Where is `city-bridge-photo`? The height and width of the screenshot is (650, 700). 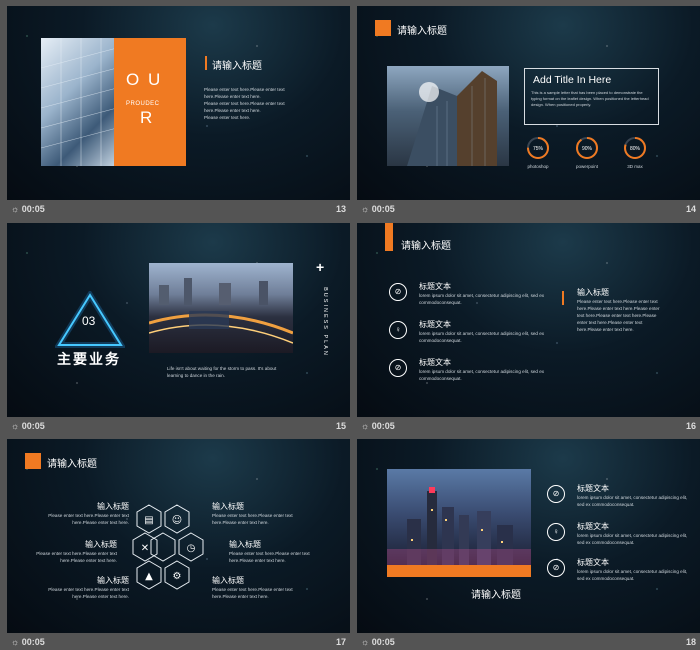 city-bridge-photo is located at coordinates (221, 308).